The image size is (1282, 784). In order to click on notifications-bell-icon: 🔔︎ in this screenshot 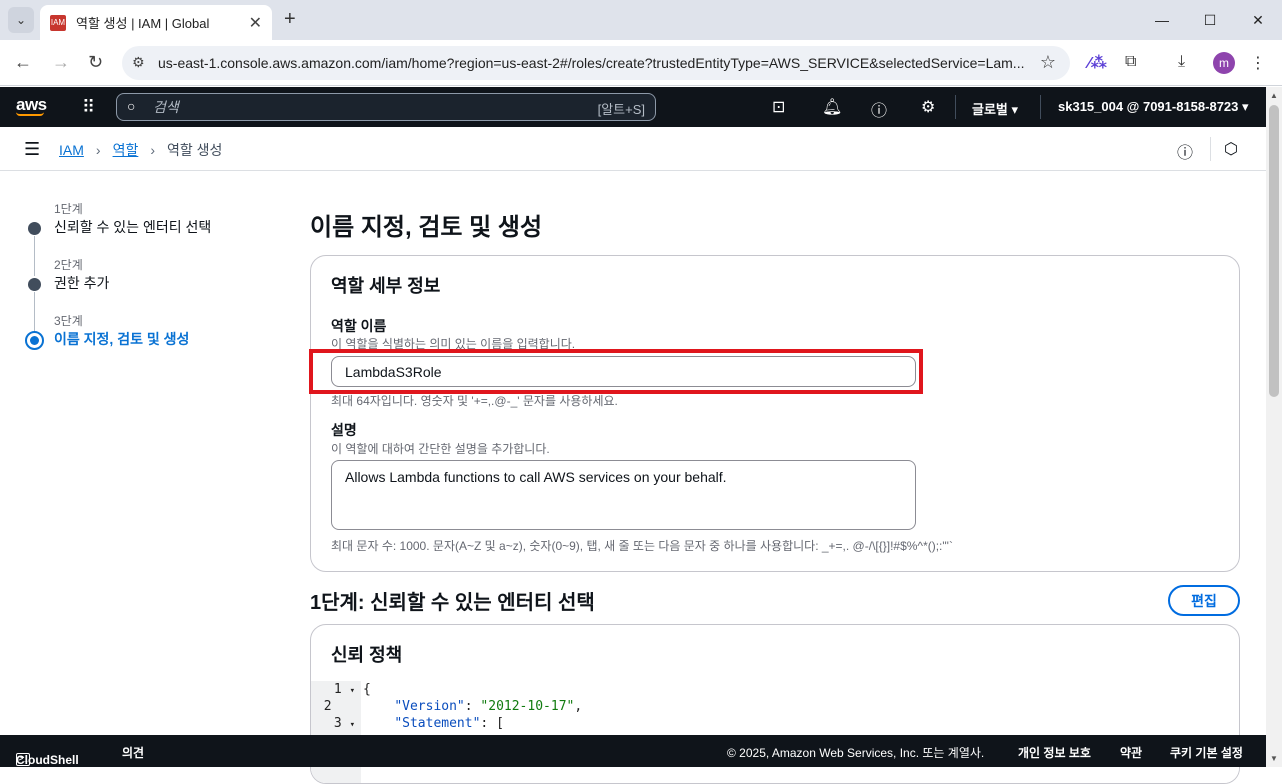, I will do `click(832, 107)`.